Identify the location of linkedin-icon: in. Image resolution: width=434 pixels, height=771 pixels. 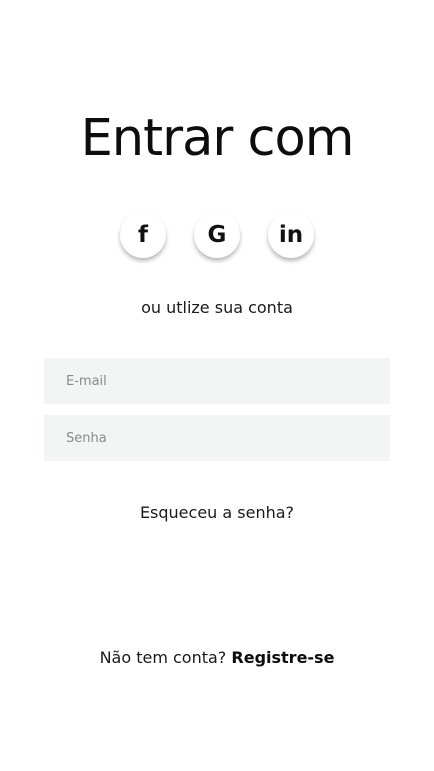
(291, 234).